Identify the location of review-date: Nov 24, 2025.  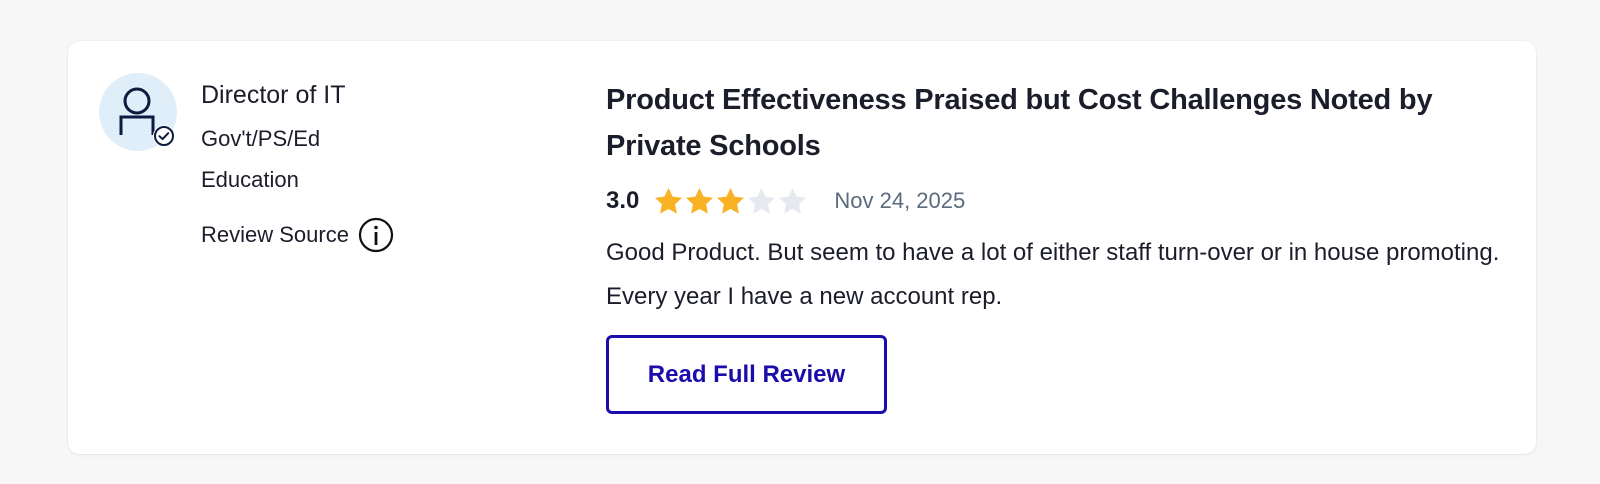
(900, 200).